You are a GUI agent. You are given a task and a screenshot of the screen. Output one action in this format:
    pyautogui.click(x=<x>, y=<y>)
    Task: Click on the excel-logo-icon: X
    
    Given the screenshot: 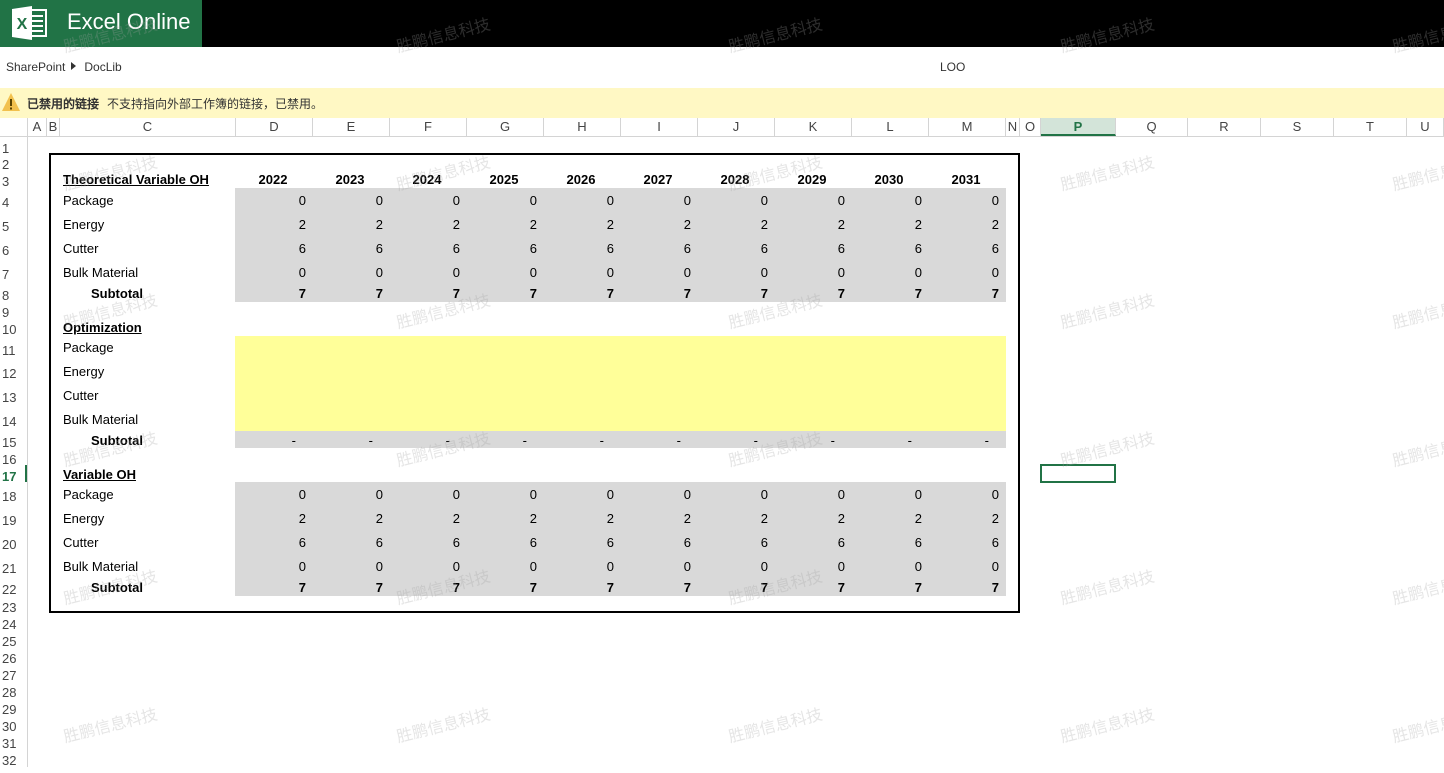 What is the action you would take?
    pyautogui.click(x=29, y=23)
    